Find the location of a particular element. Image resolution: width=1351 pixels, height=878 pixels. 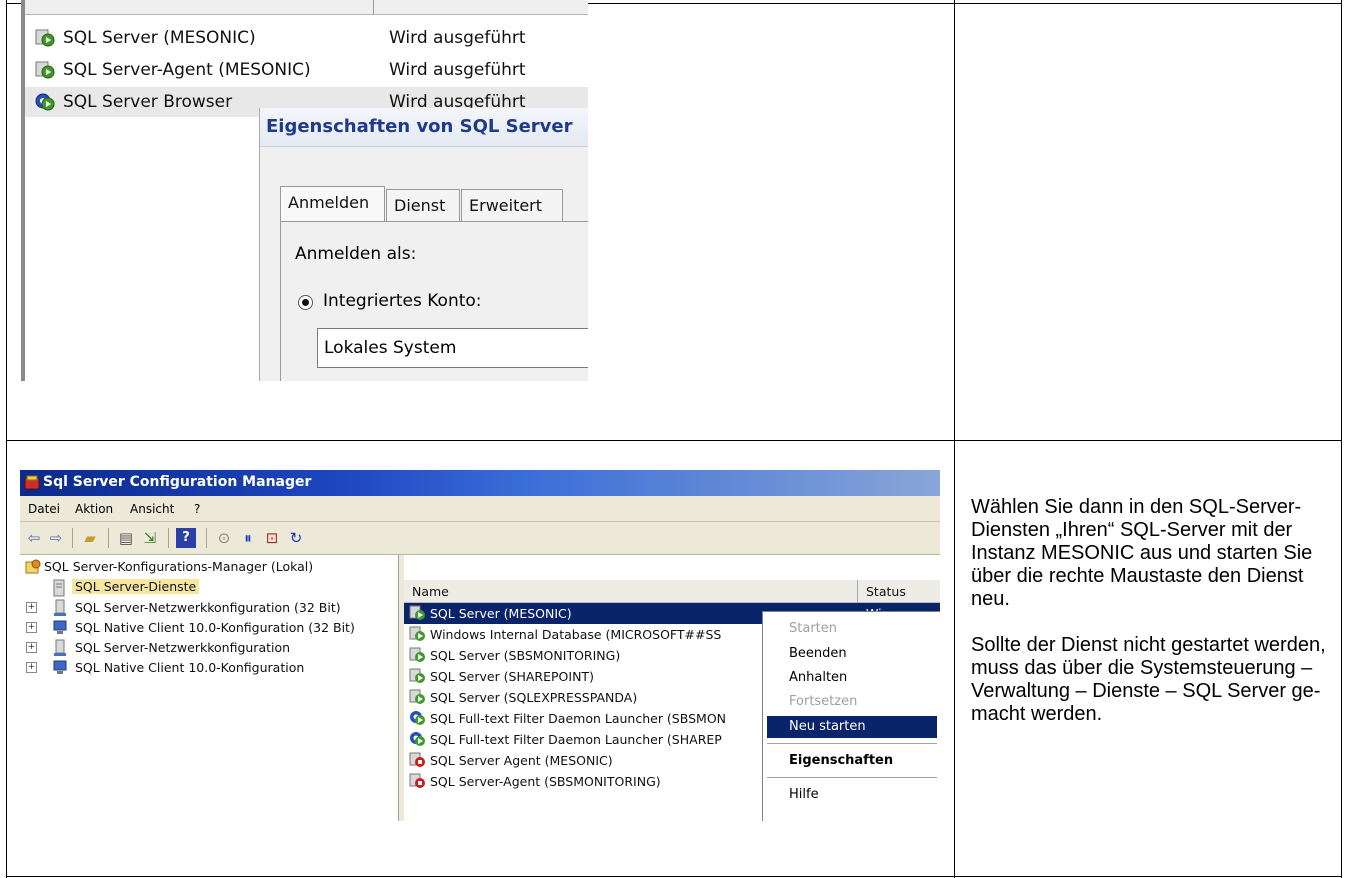

col-status-header: Status is located at coordinates (886, 591).